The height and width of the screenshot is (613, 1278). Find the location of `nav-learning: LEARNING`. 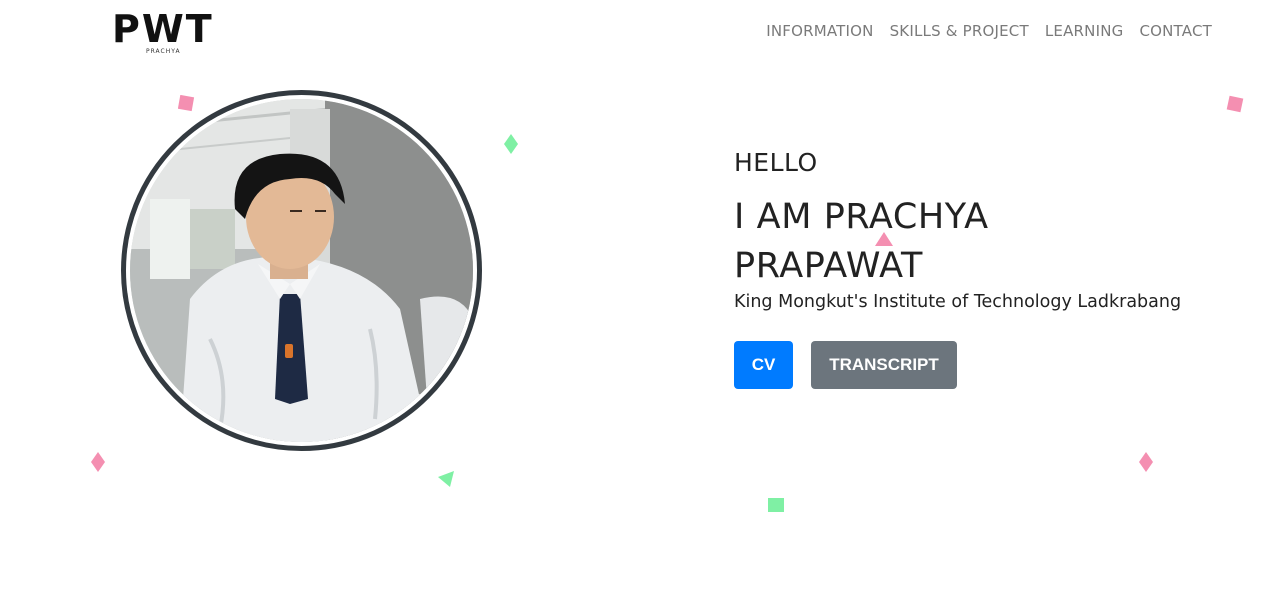

nav-learning: LEARNING is located at coordinates (1084, 31).